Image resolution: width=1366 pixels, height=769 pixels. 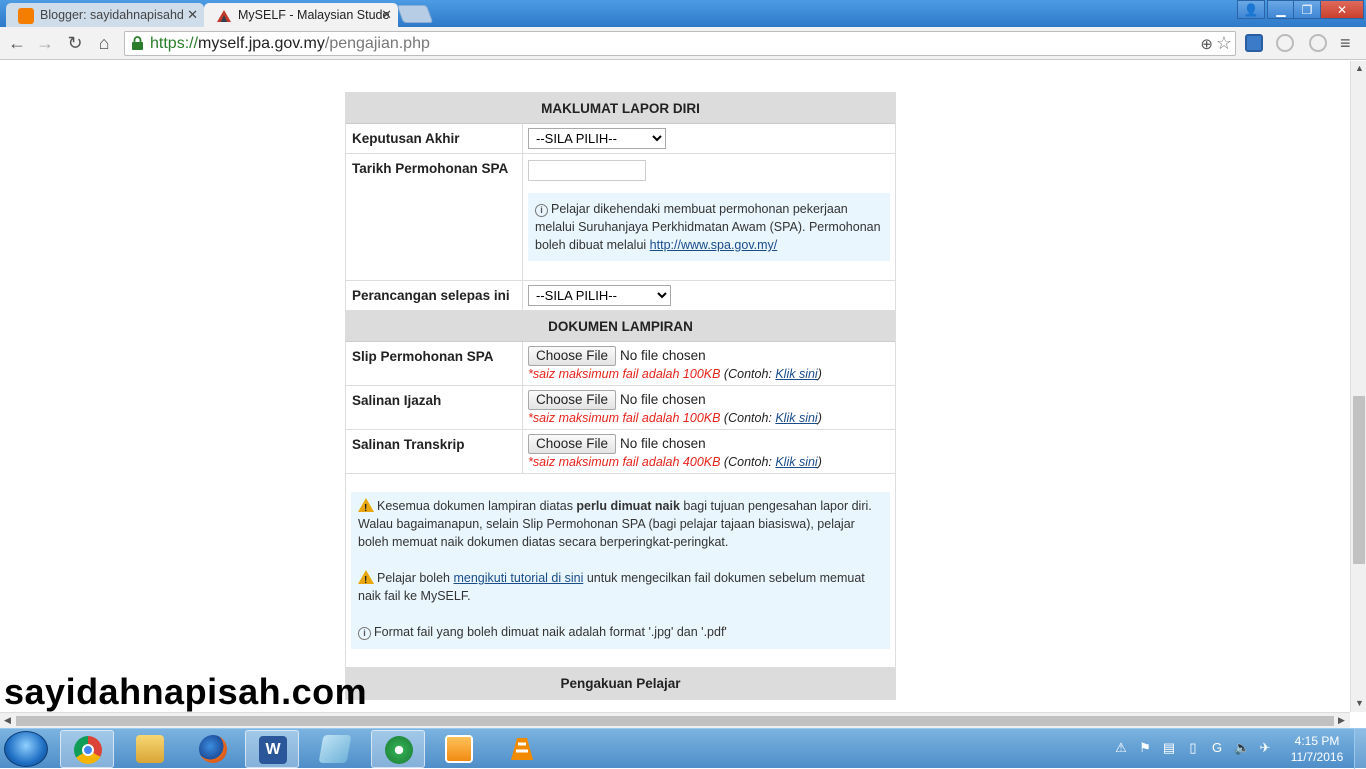 What do you see at coordinates (1217, 748) in the screenshot?
I see `tray-google-icon: G` at bounding box center [1217, 748].